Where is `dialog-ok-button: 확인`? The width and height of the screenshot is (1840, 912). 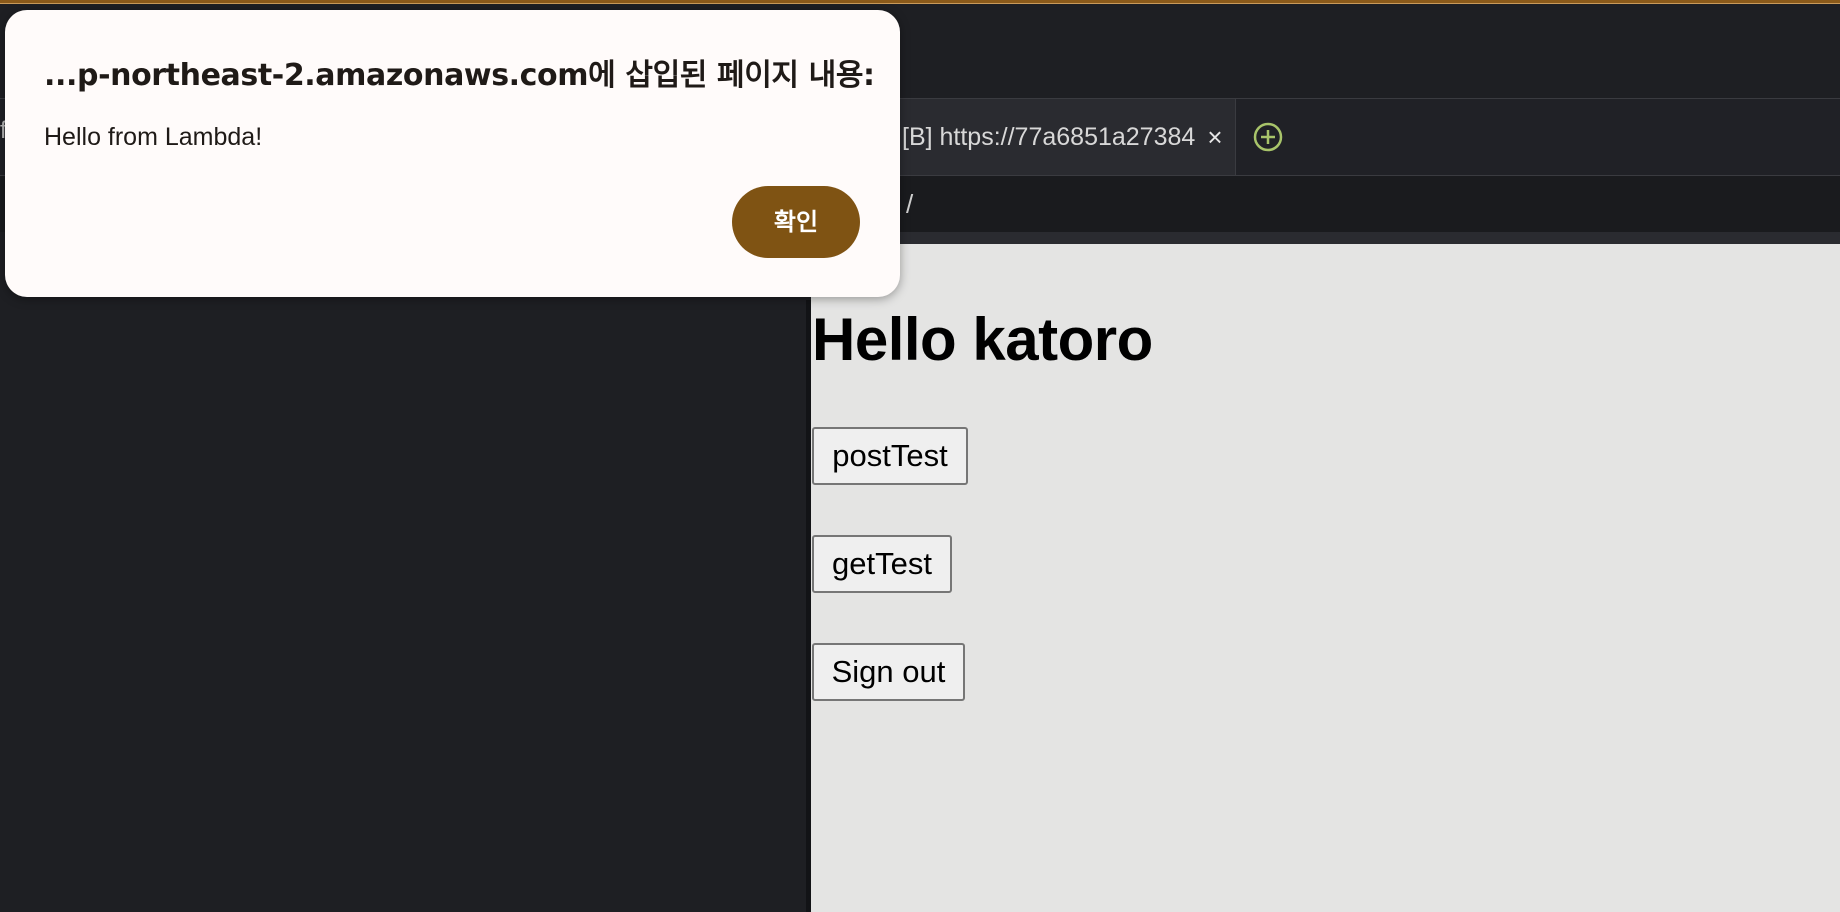 dialog-ok-button: 확인 is located at coordinates (796, 222).